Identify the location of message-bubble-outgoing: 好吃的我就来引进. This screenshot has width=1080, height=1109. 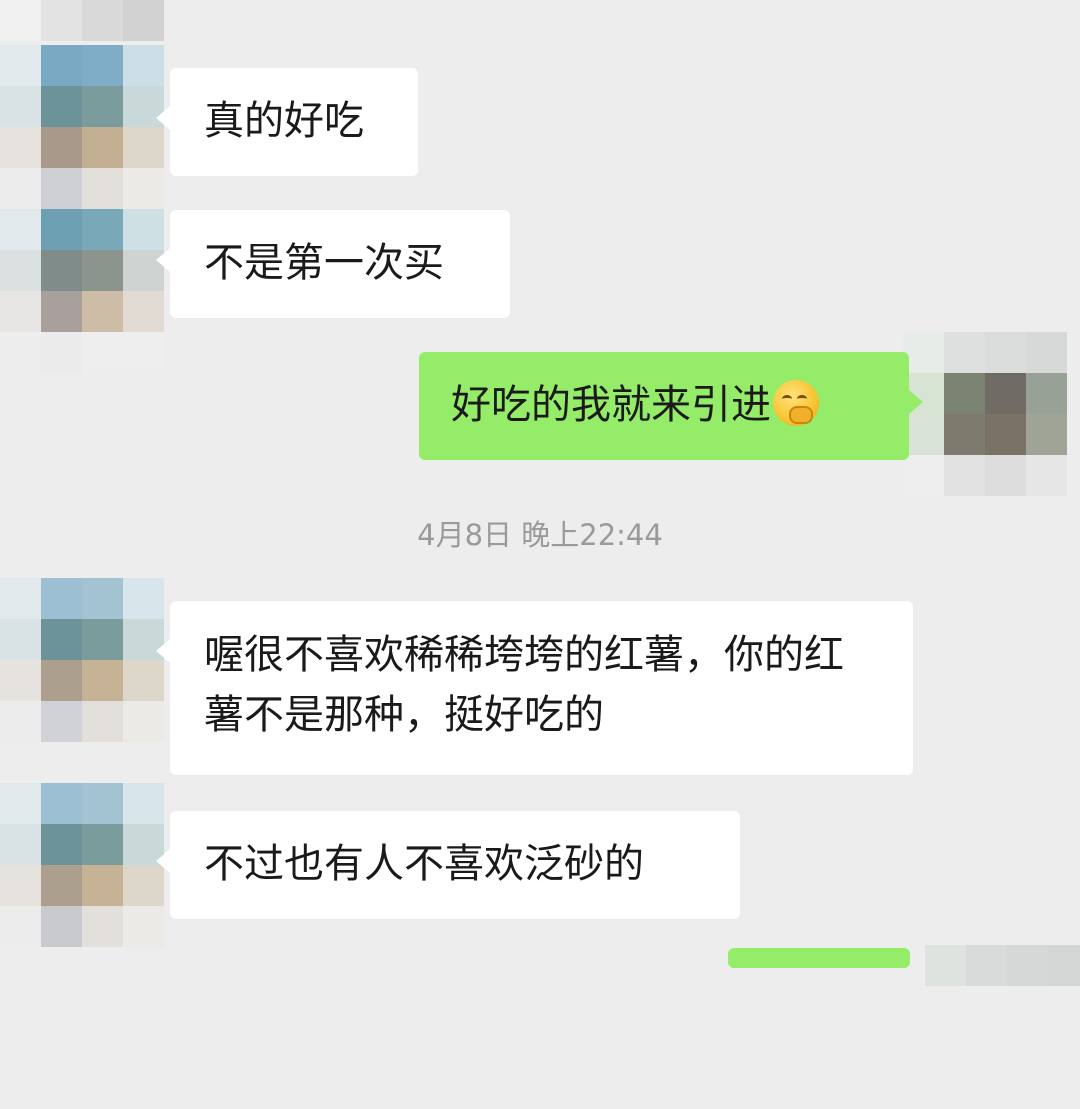
(671, 406).